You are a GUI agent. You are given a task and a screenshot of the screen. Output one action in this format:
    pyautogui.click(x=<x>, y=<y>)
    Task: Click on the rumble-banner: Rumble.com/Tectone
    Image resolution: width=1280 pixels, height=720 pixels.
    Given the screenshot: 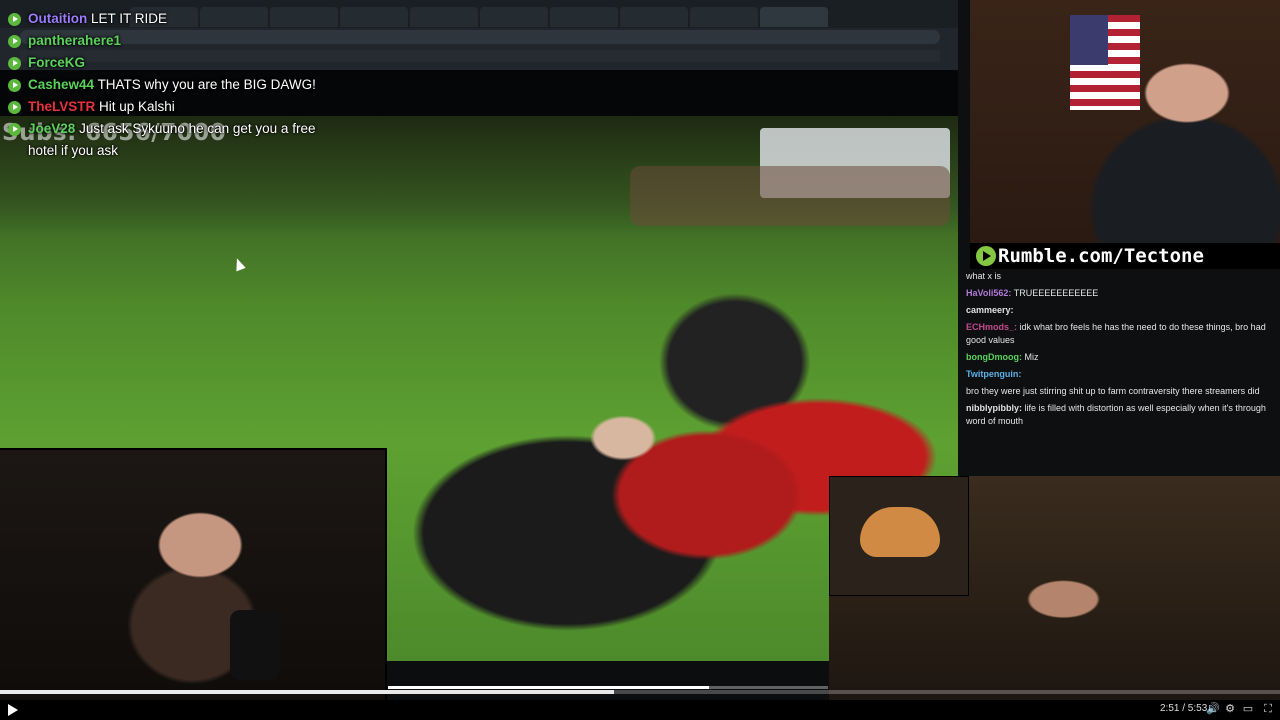 What is the action you would take?
    pyautogui.click(x=1125, y=256)
    